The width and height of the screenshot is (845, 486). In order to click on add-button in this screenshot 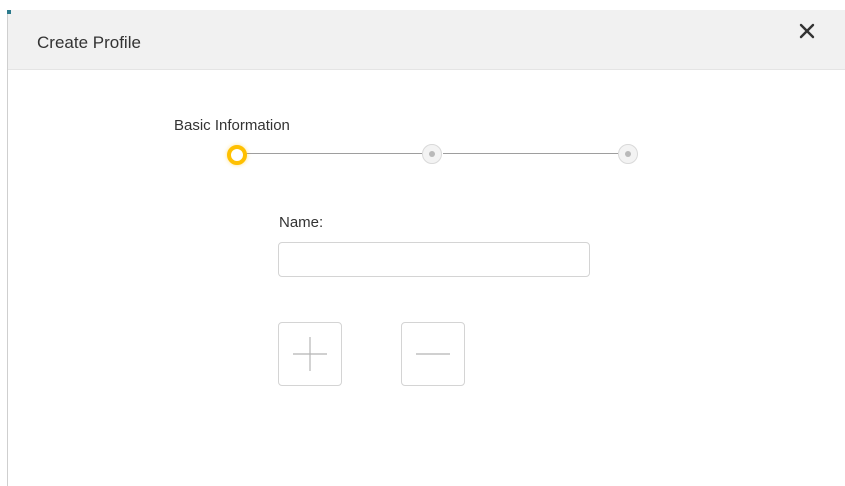, I will do `click(310, 354)`.